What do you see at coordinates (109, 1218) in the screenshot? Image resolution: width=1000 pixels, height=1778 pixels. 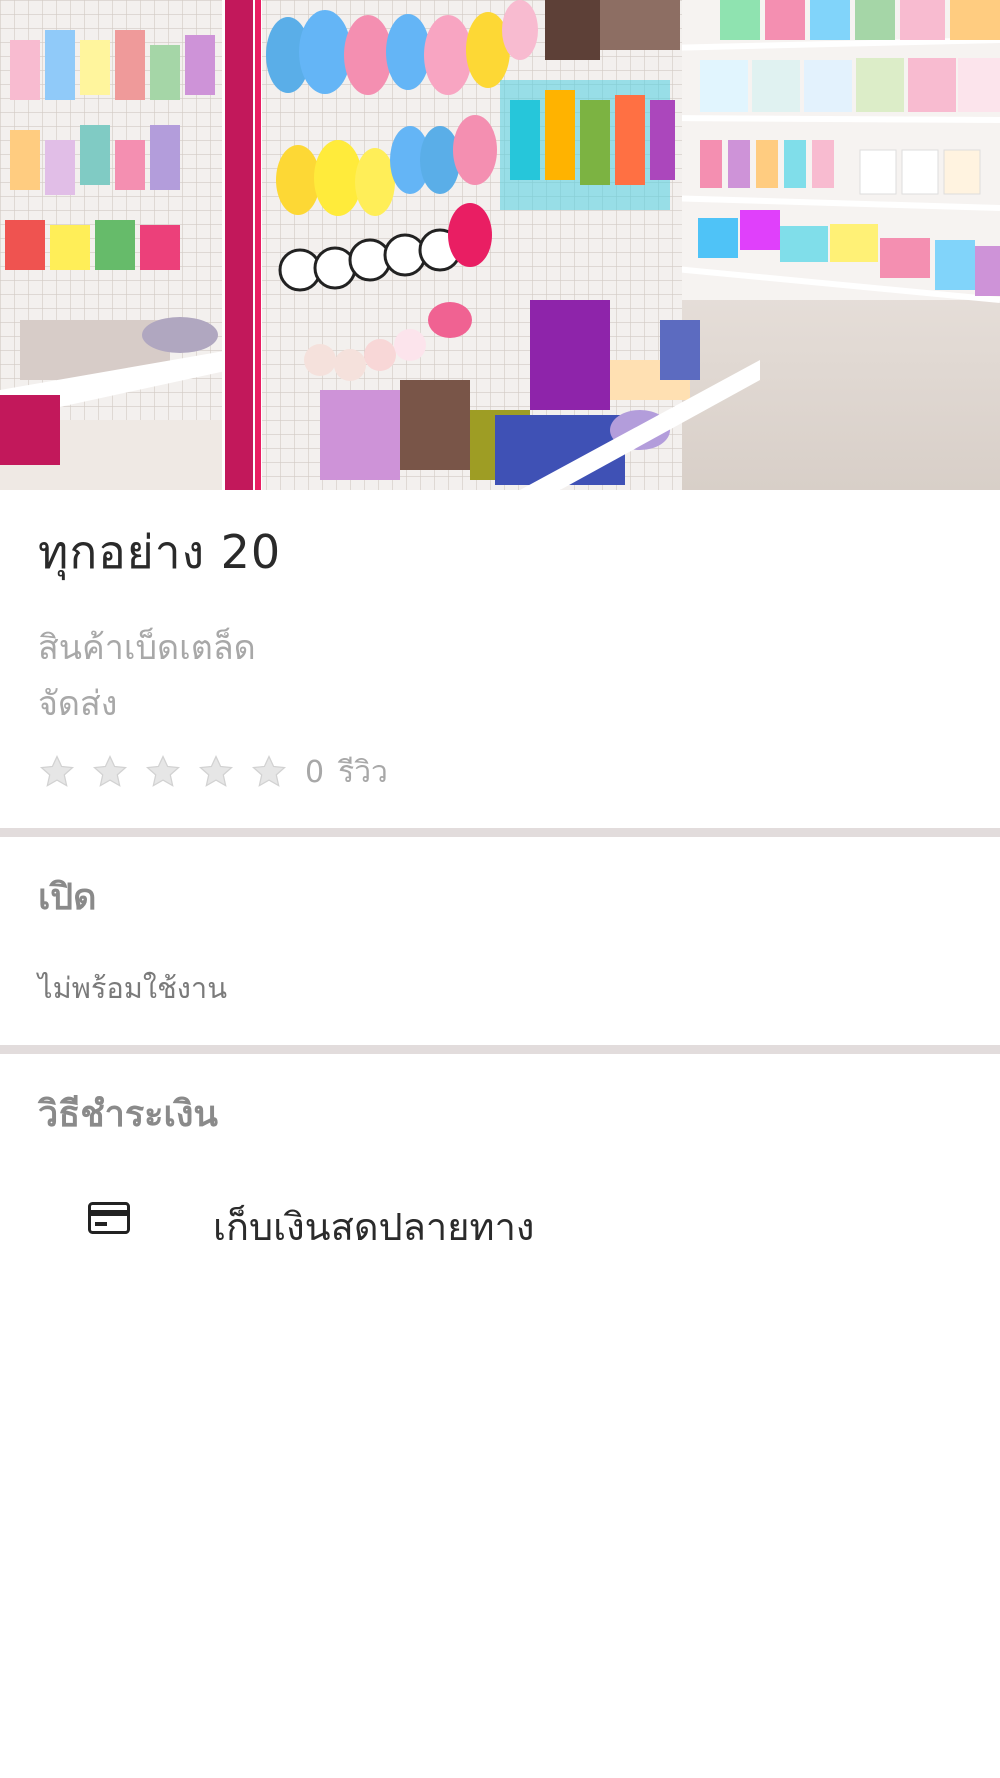 I see `credit-card-icon` at bounding box center [109, 1218].